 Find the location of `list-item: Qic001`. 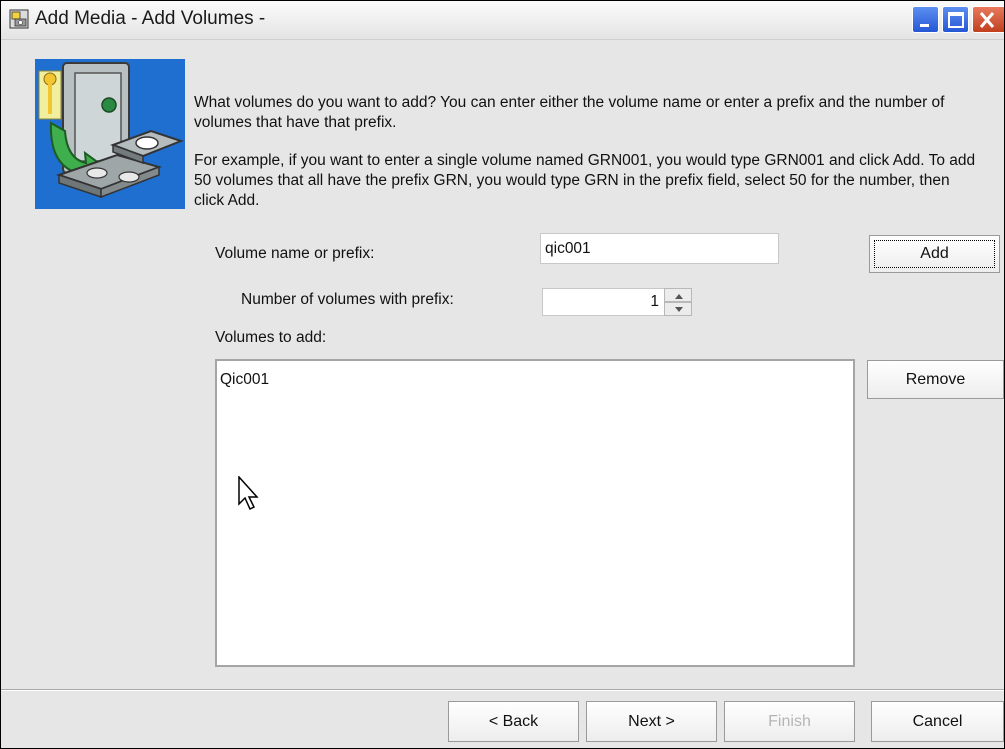

list-item: Qic001 is located at coordinates (244, 380).